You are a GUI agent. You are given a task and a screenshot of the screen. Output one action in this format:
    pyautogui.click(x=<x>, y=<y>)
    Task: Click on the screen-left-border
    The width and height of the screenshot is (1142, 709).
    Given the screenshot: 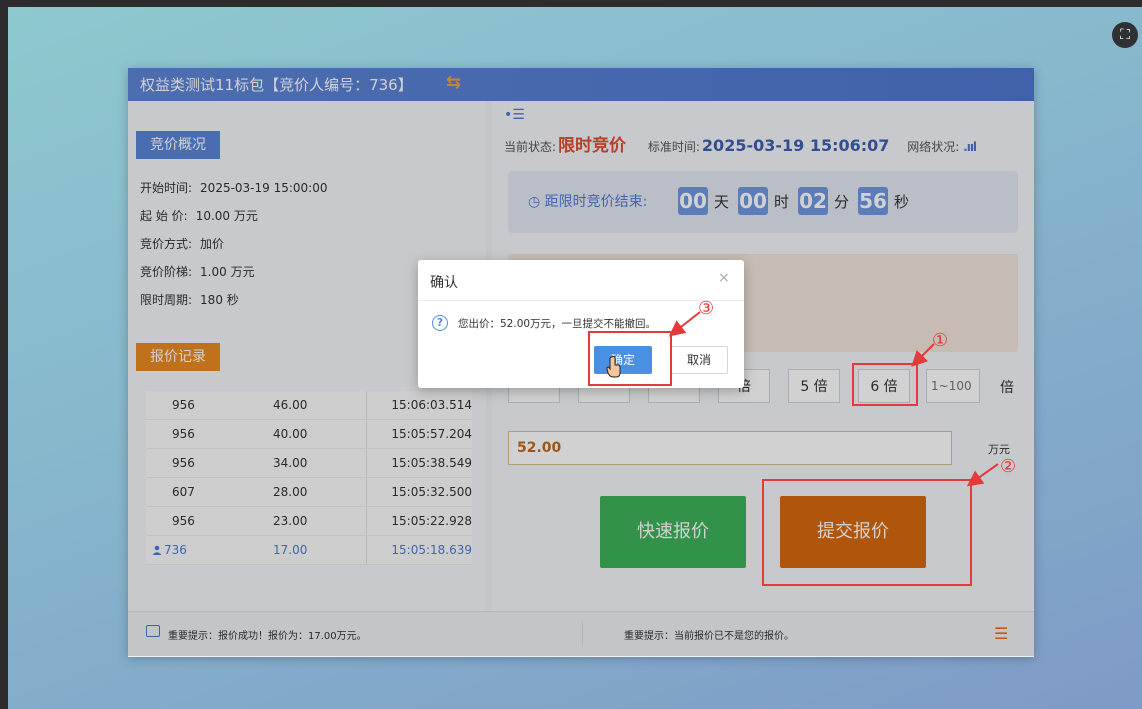 What is the action you would take?
    pyautogui.click(x=4, y=354)
    